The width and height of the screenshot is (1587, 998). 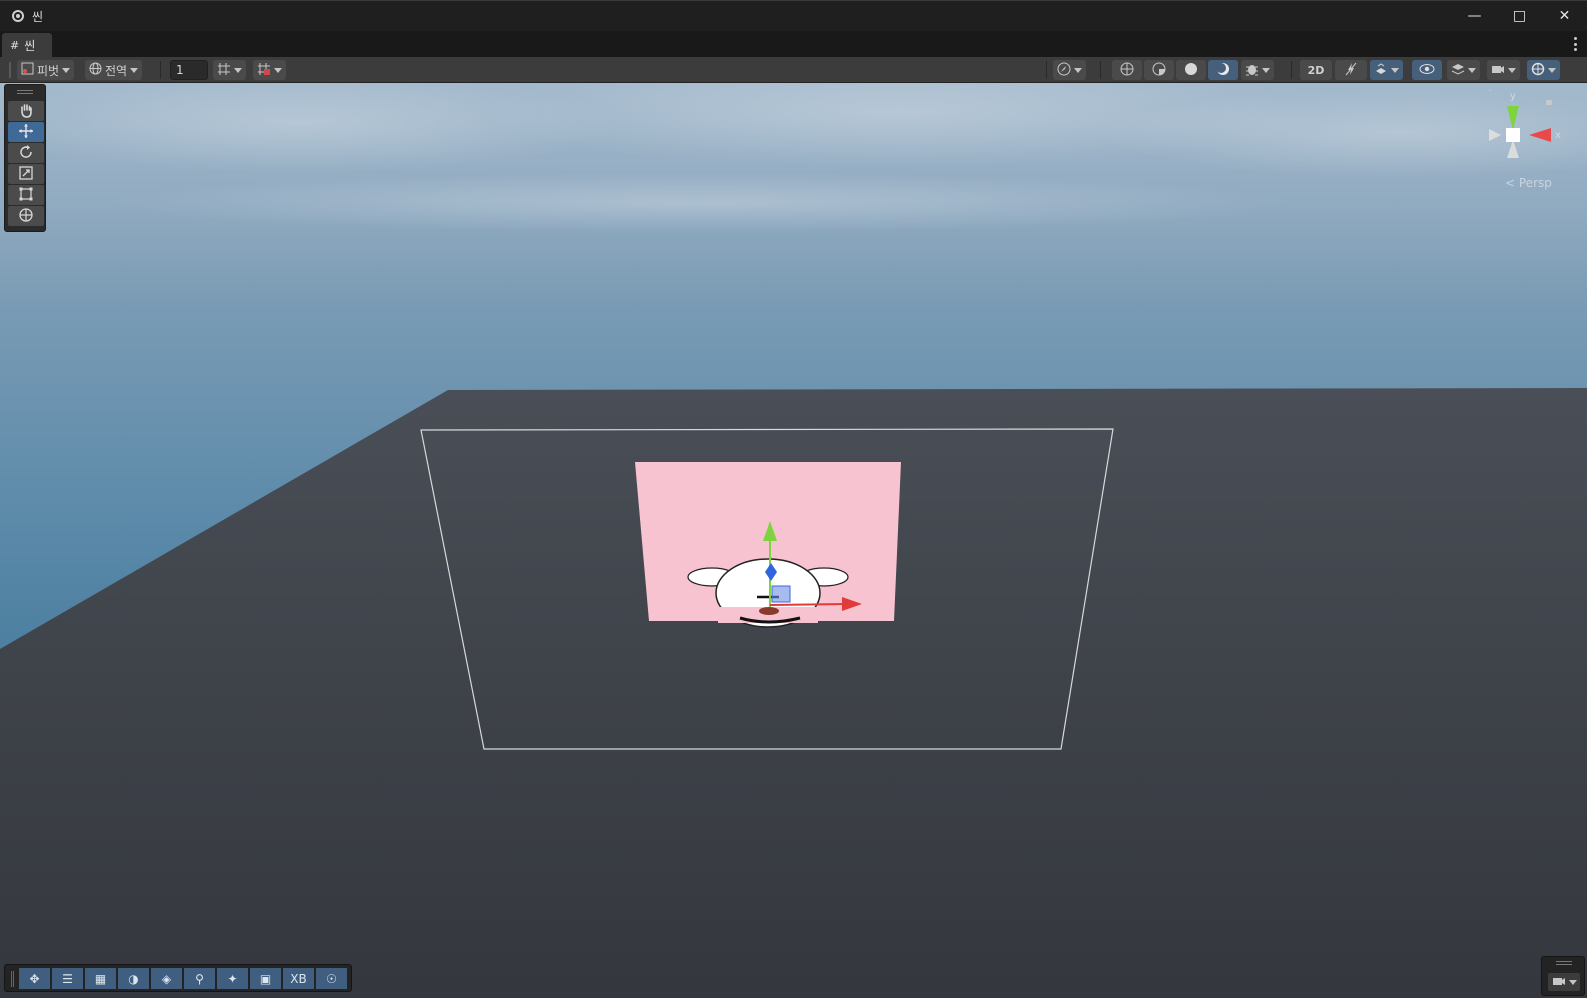 I want to click on scene-visibility-button, so click(x=1427, y=70).